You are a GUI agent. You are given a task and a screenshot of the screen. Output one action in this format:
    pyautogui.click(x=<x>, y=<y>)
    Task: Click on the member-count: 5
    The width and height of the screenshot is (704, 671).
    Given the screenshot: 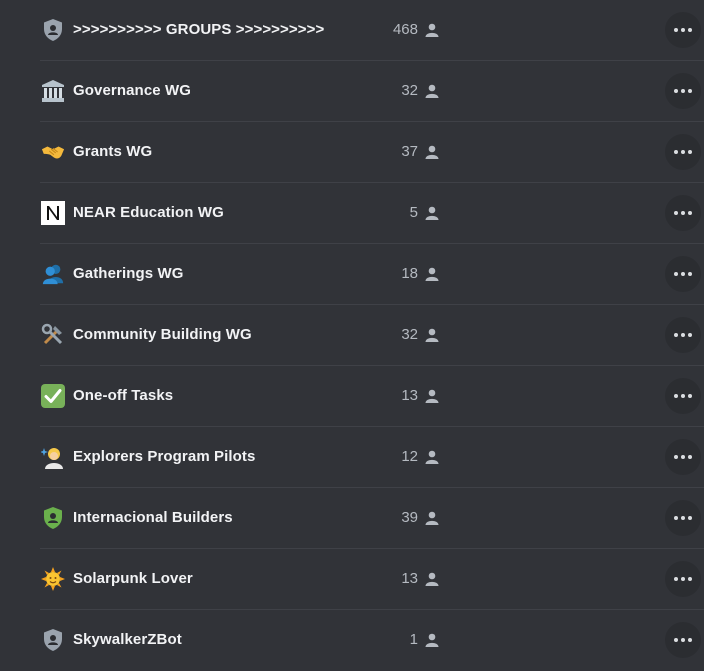 What is the action you would take?
    pyautogui.click(x=413, y=212)
    